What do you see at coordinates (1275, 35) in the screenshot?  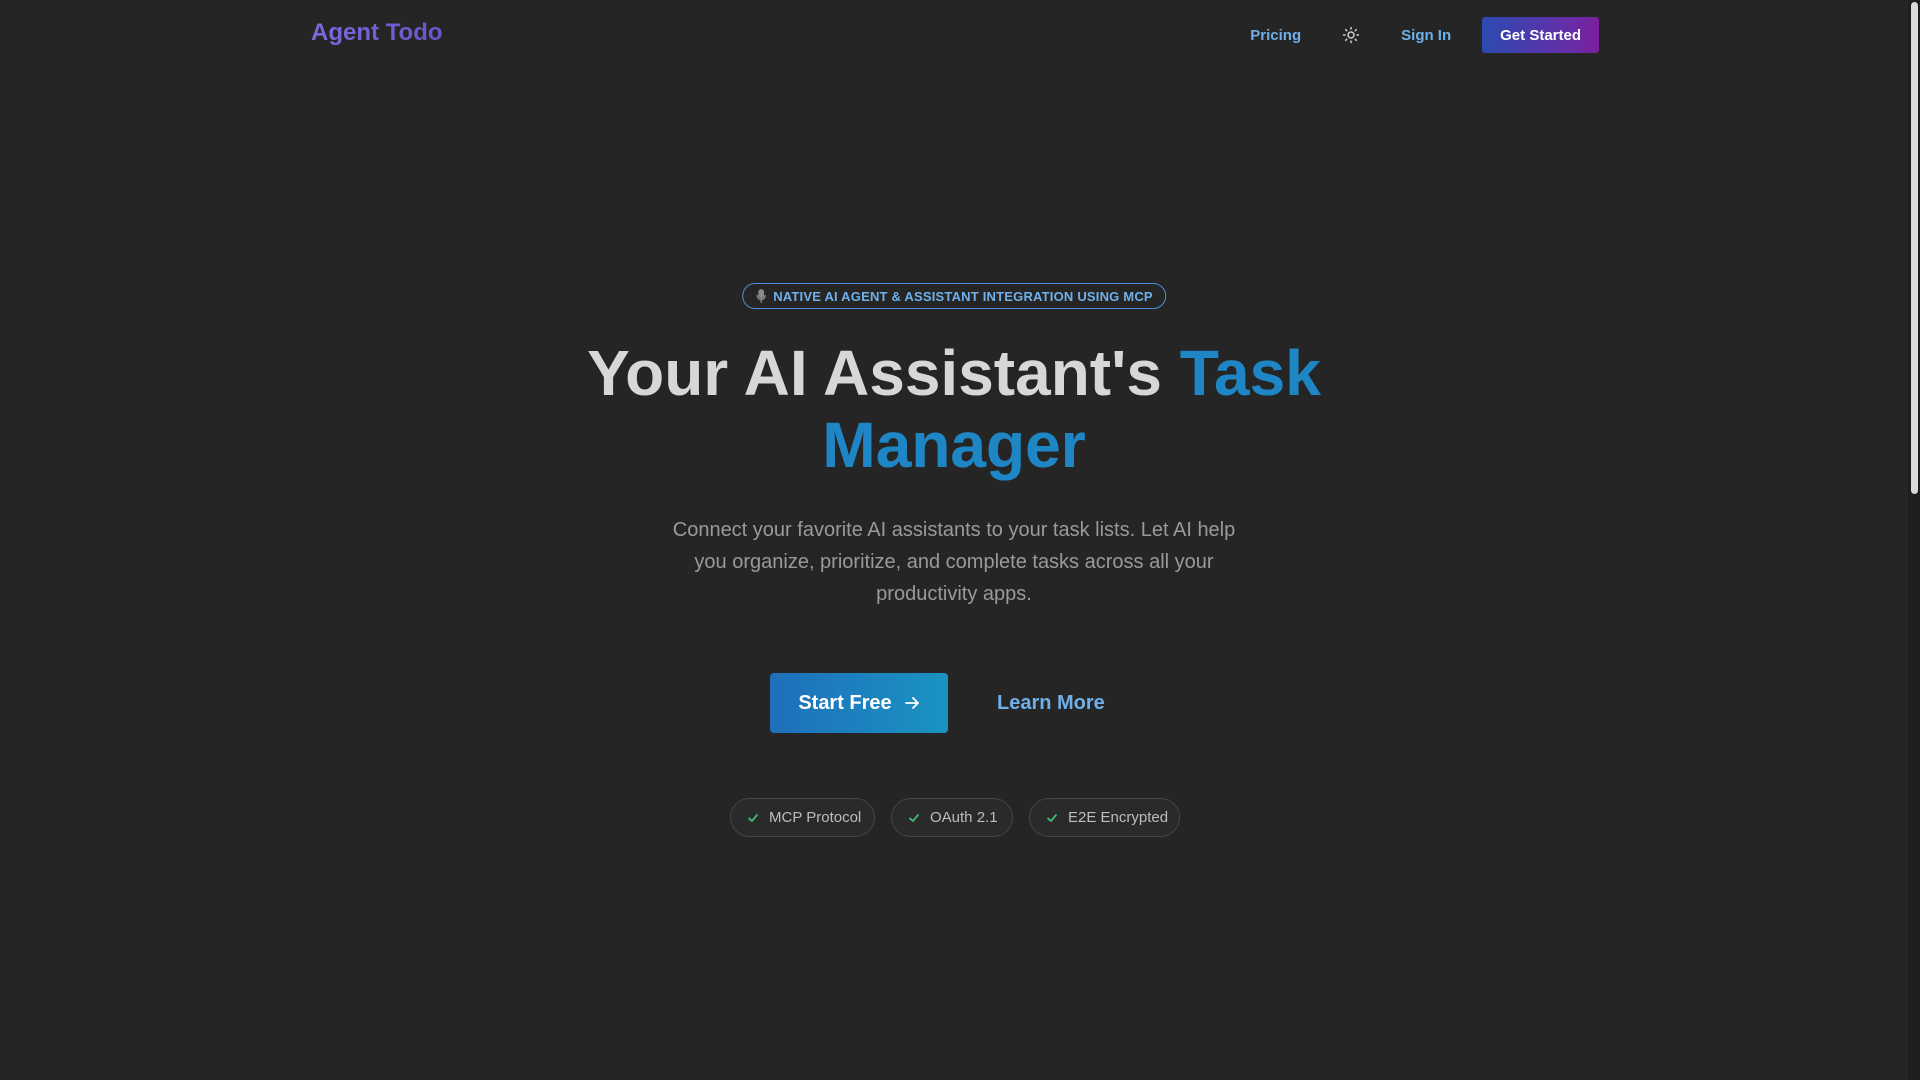 I see `nav-pricing-link: Pricing` at bounding box center [1275, 35].